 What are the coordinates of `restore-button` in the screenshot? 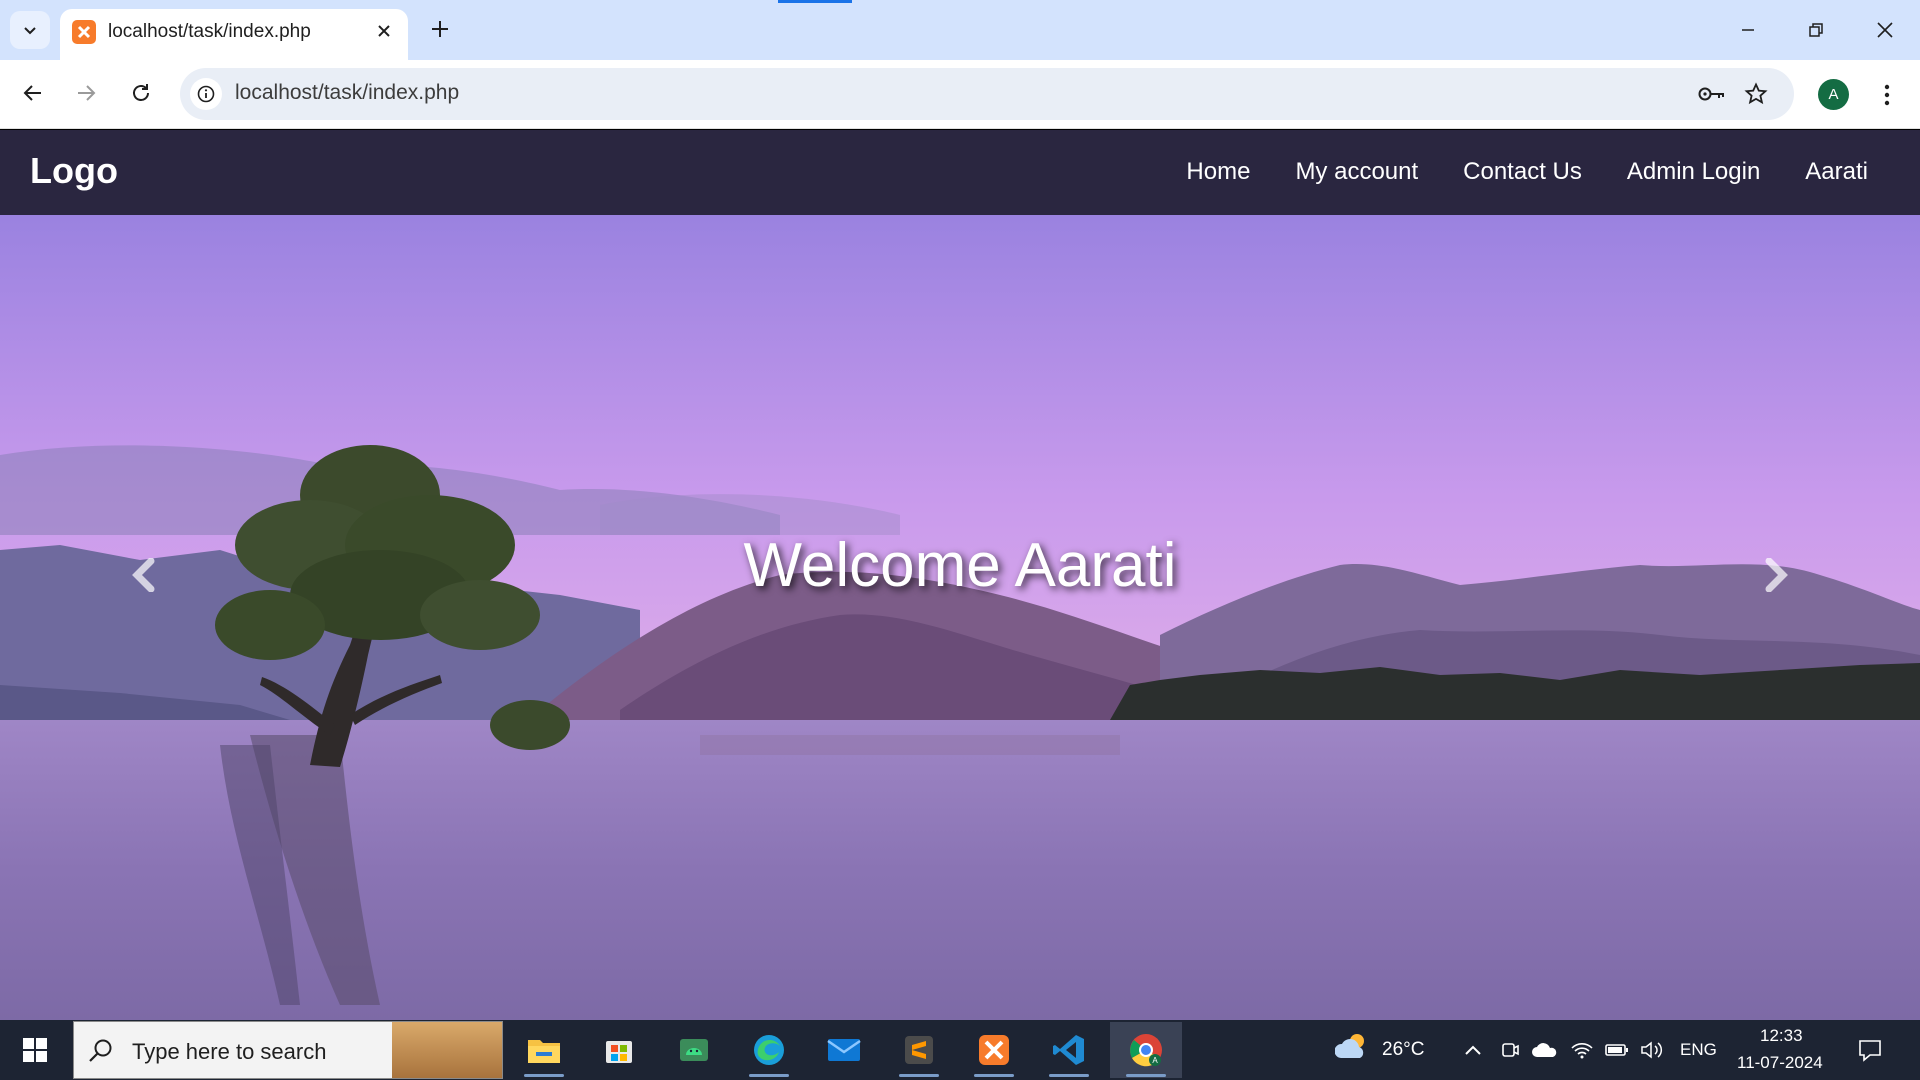 It's located at (1816, 30).